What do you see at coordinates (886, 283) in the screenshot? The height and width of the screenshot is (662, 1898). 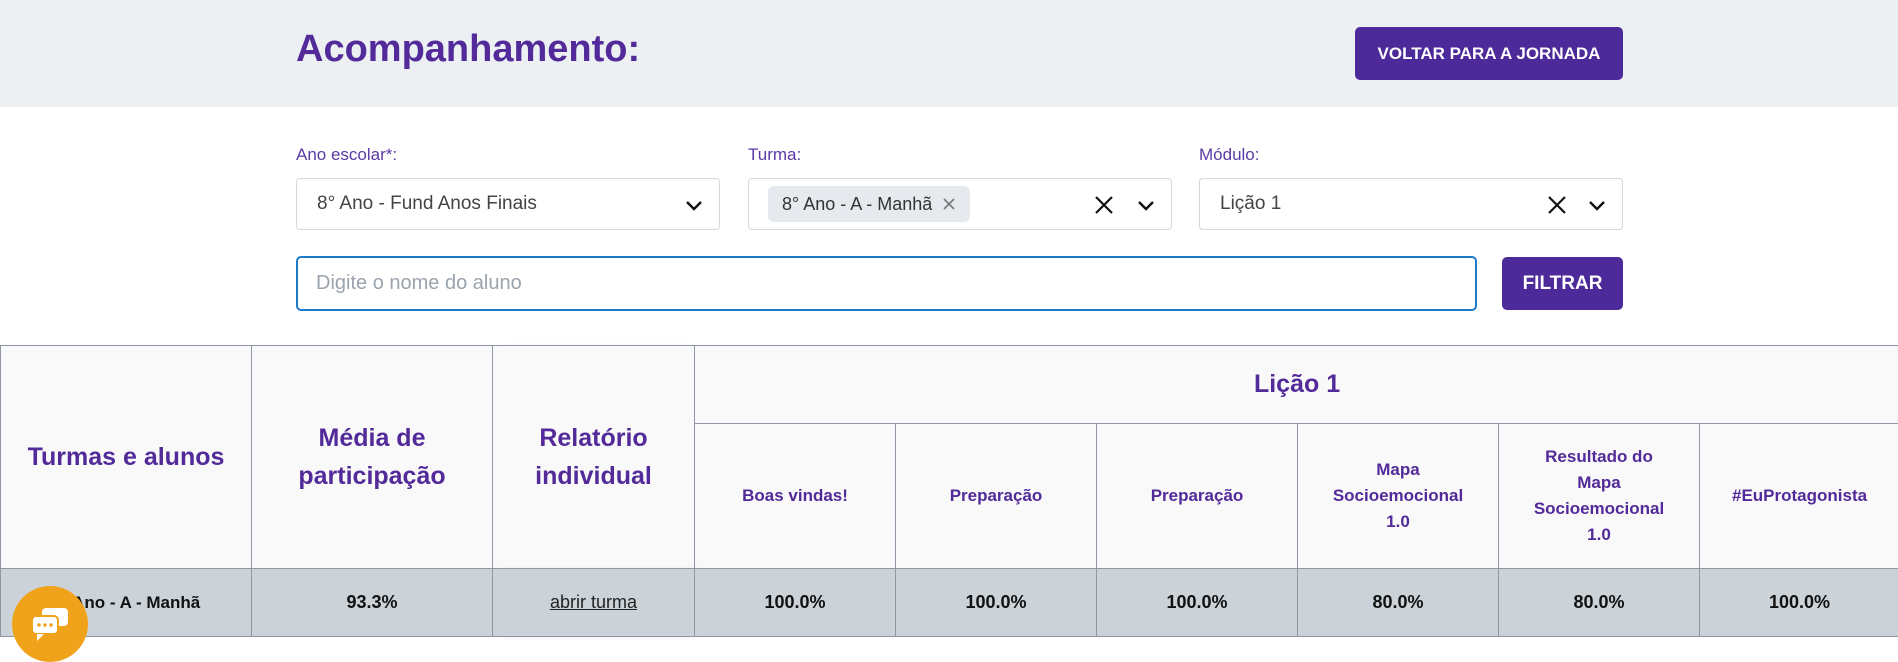 I see `student-search-input` at bounding box center [886, 283].